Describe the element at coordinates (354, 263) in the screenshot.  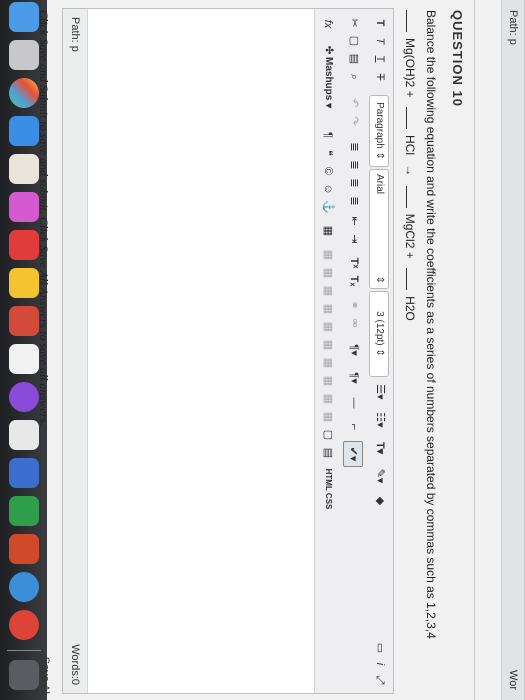
I see `superscript-icon: Tˣ` at that location.